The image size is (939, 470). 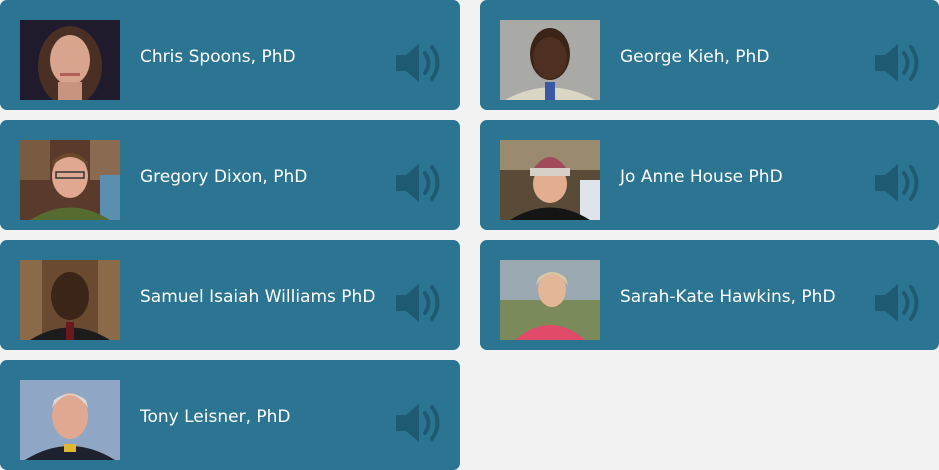 I want to click on person-card-sarah-kate-hawkins: Sarah-Kate Hawkins, PhD, so click(x=709, y=295).